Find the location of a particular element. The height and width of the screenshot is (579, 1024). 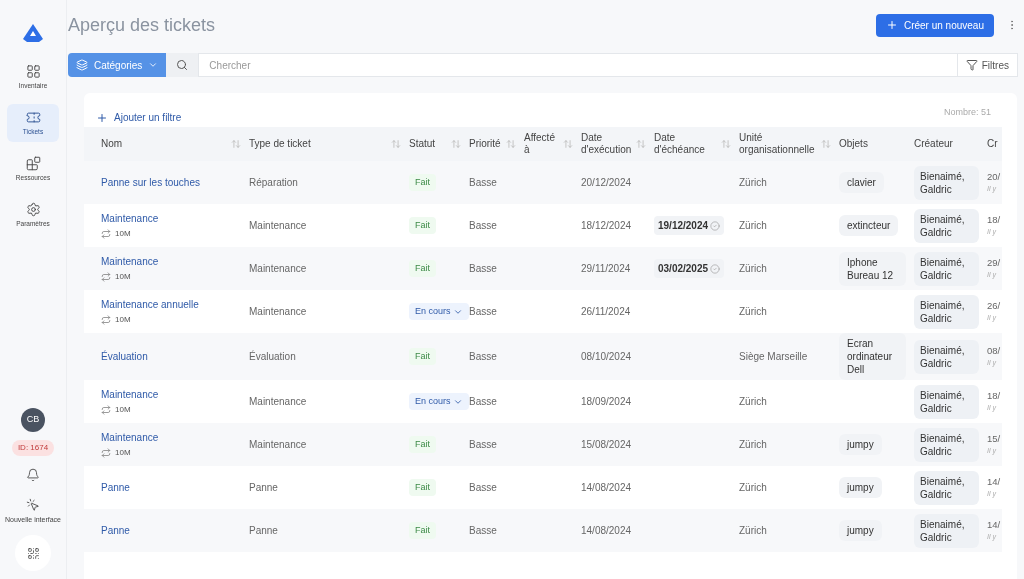

qr-code-icon is located at coordinates (33, 553).